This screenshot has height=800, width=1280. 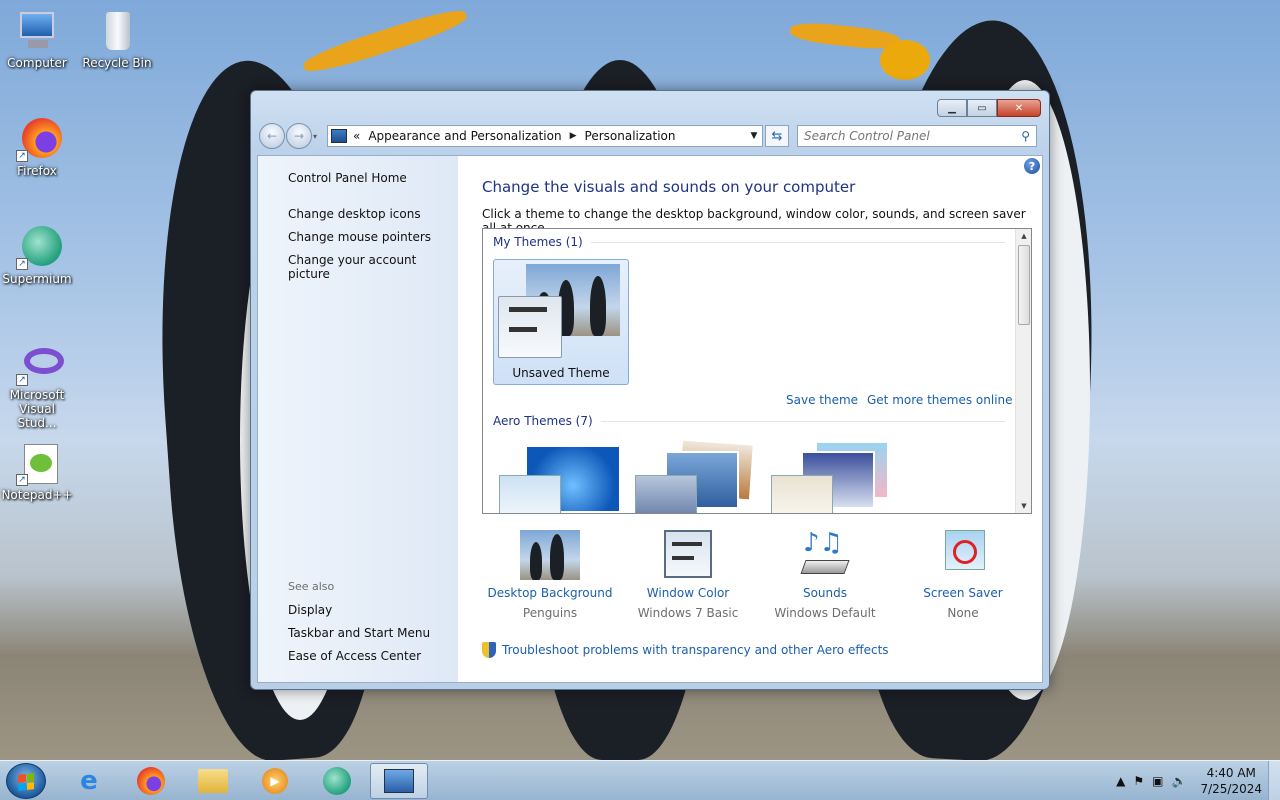 What do you see at coordinates (1157, 781) in the screenshot?
I see `network-icon: ▣` at bounding box center [1157, 781].